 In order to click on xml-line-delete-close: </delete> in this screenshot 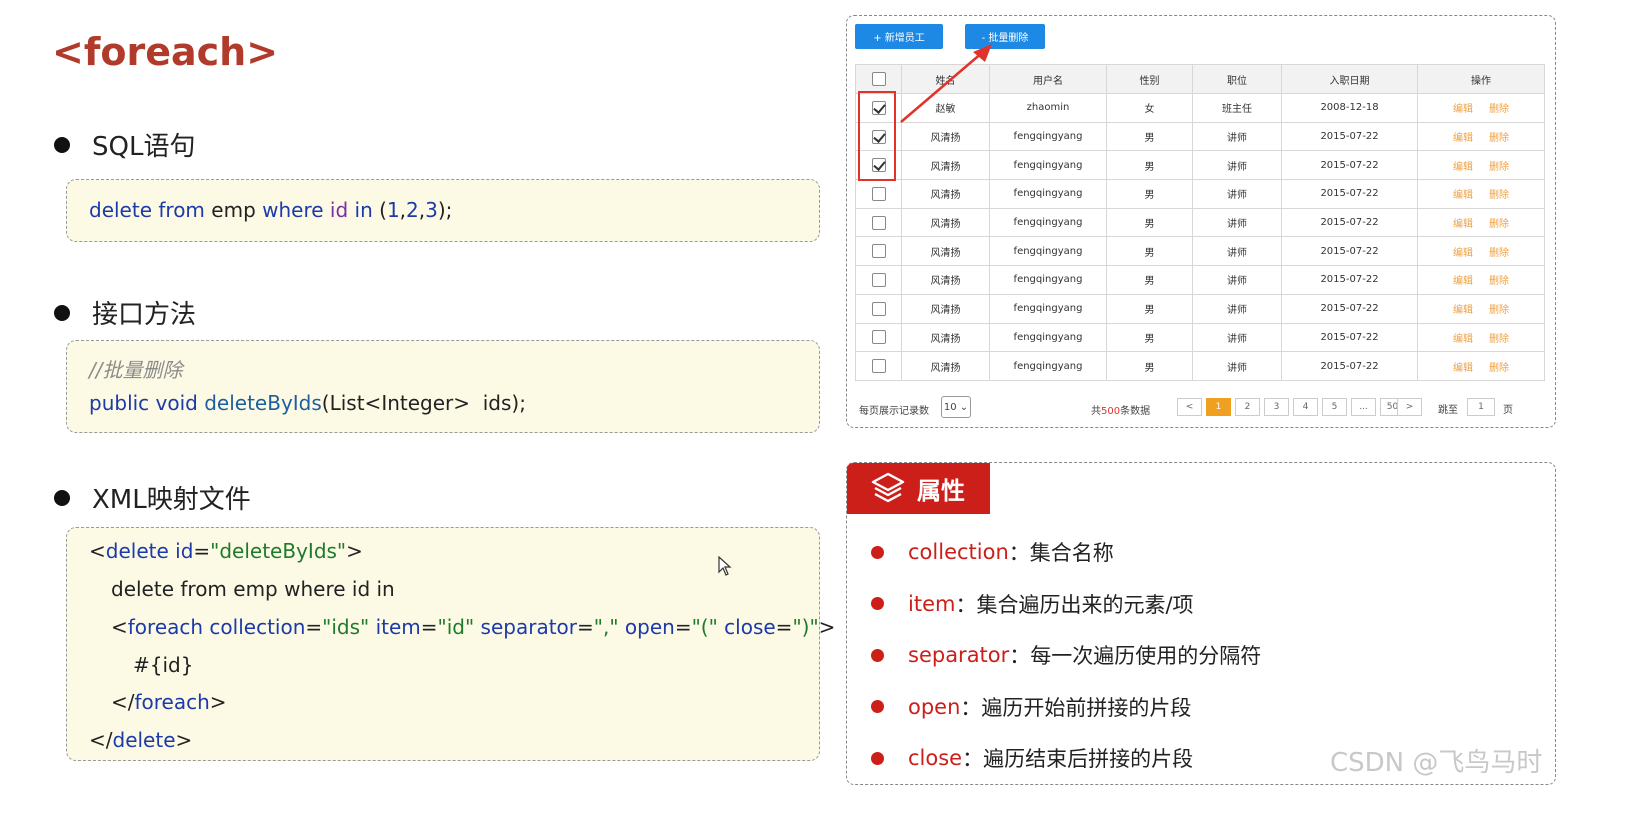, I will do `click(140, 740)`.